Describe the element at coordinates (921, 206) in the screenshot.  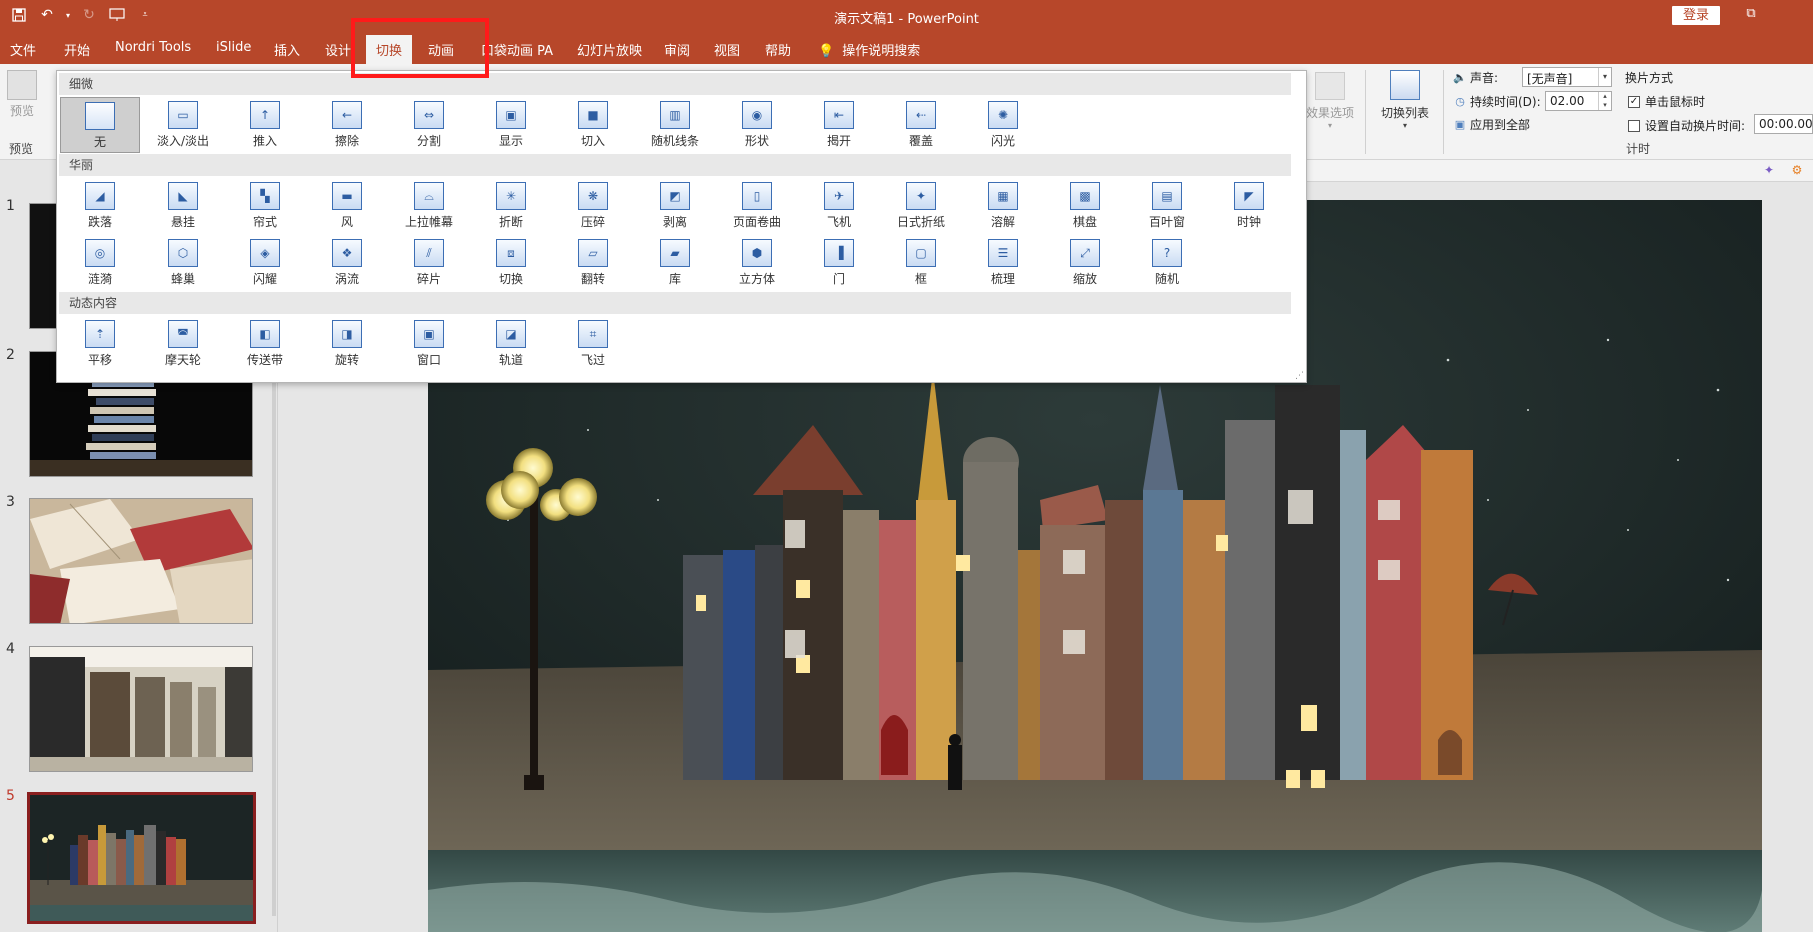
I see `transition-origami: ✦ 日式折纸` at that location.